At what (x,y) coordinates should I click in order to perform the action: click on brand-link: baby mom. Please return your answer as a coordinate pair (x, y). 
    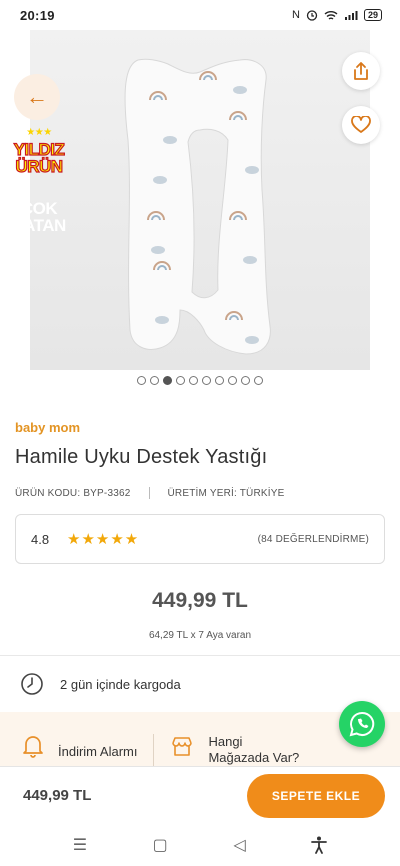
    Looking at the image, I should click on (47, 427).